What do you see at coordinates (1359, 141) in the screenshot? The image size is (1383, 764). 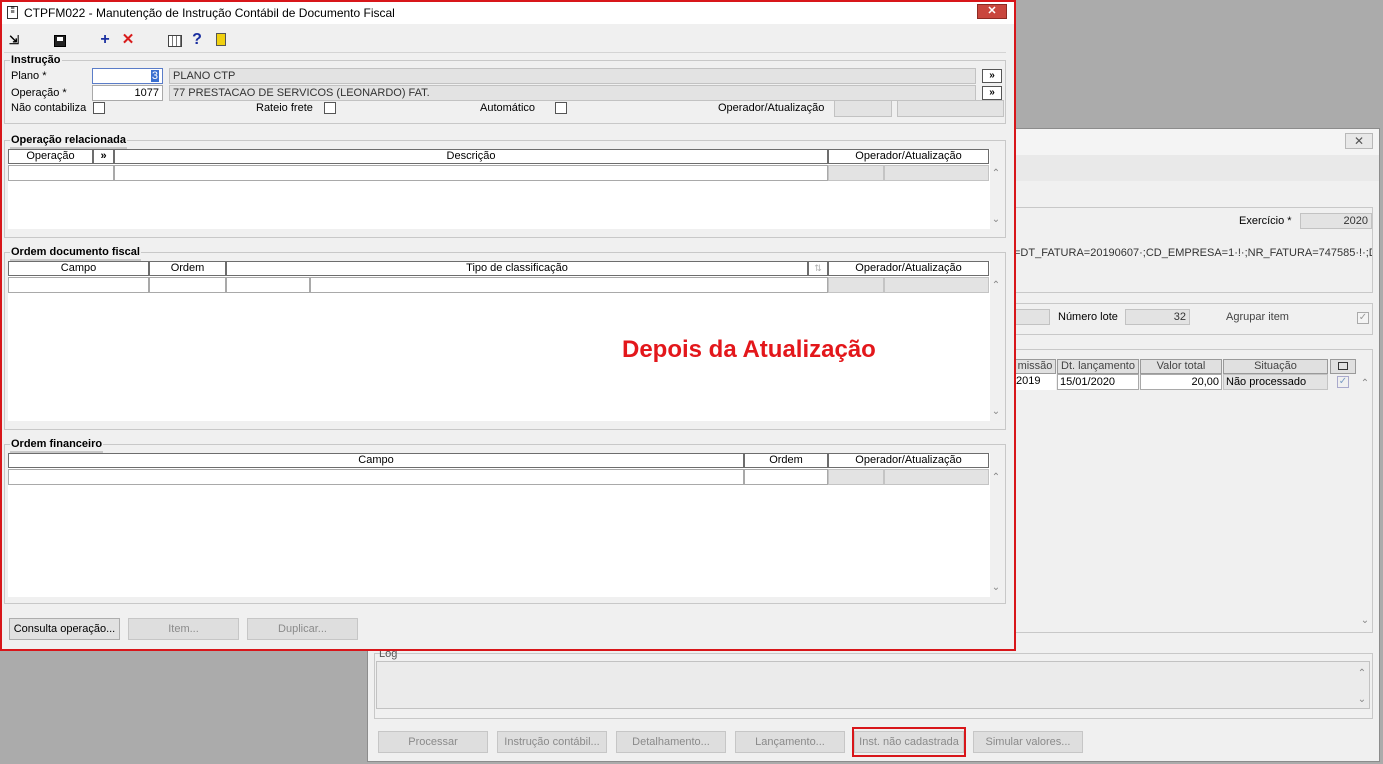 I see `background-close-button: ✕` at bounding box center [1359, 141].